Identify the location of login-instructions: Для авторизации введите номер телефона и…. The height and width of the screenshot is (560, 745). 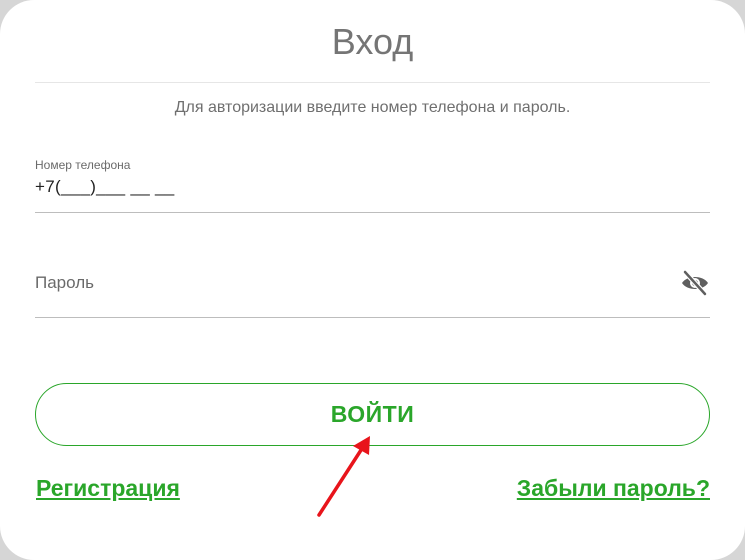
(372, 107).